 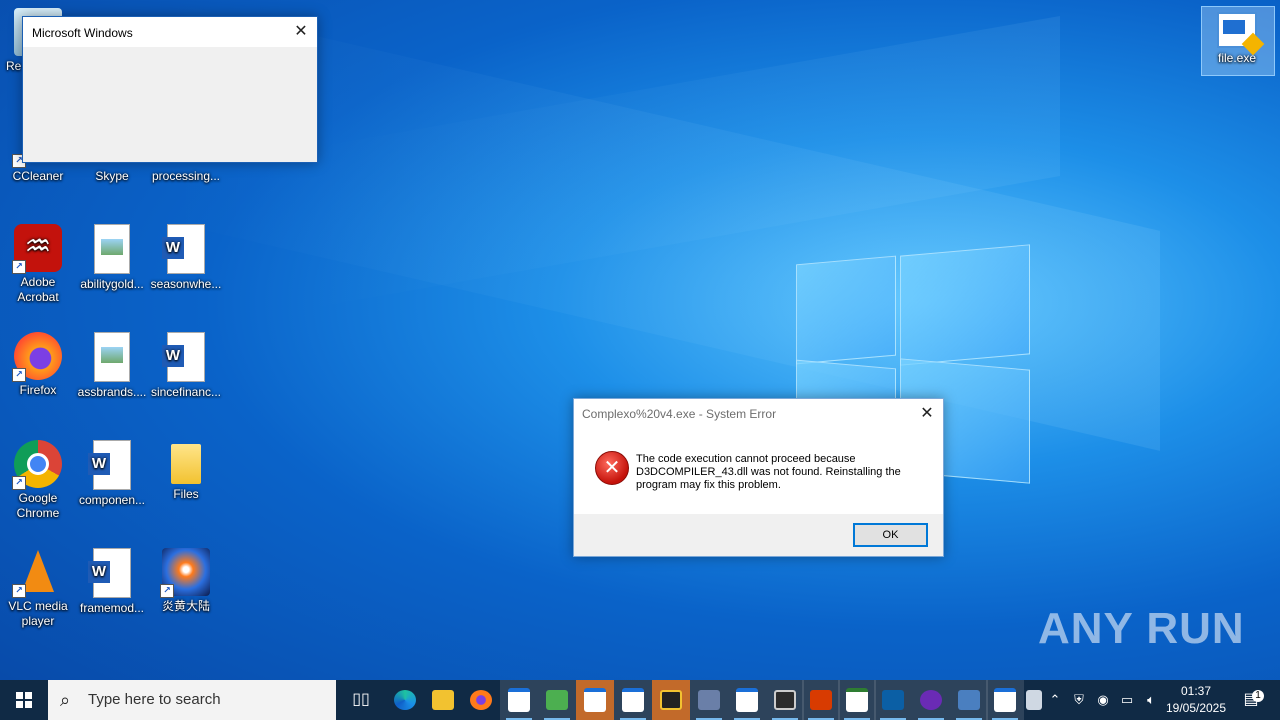 What do you see at coordinates (893, 700) in the screenshot?
I see `taskbar-monitor-app` at bounding box center [893, 700].